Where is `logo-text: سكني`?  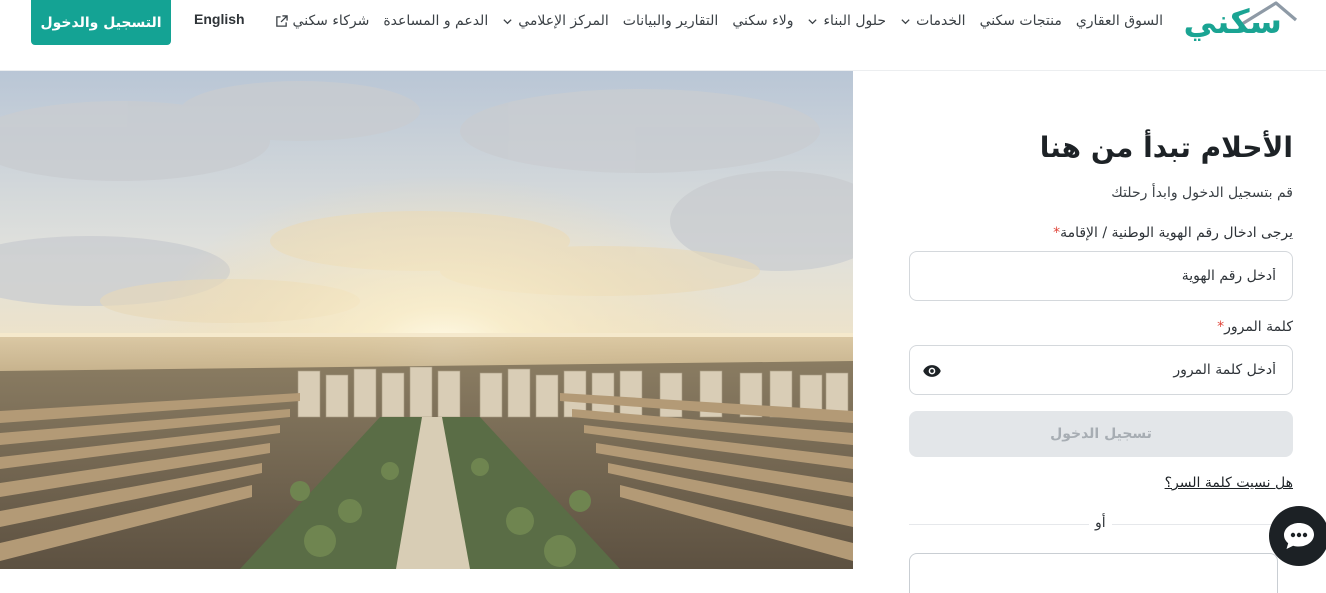 logo-text: سكني is located at coordinates (1233, 21).